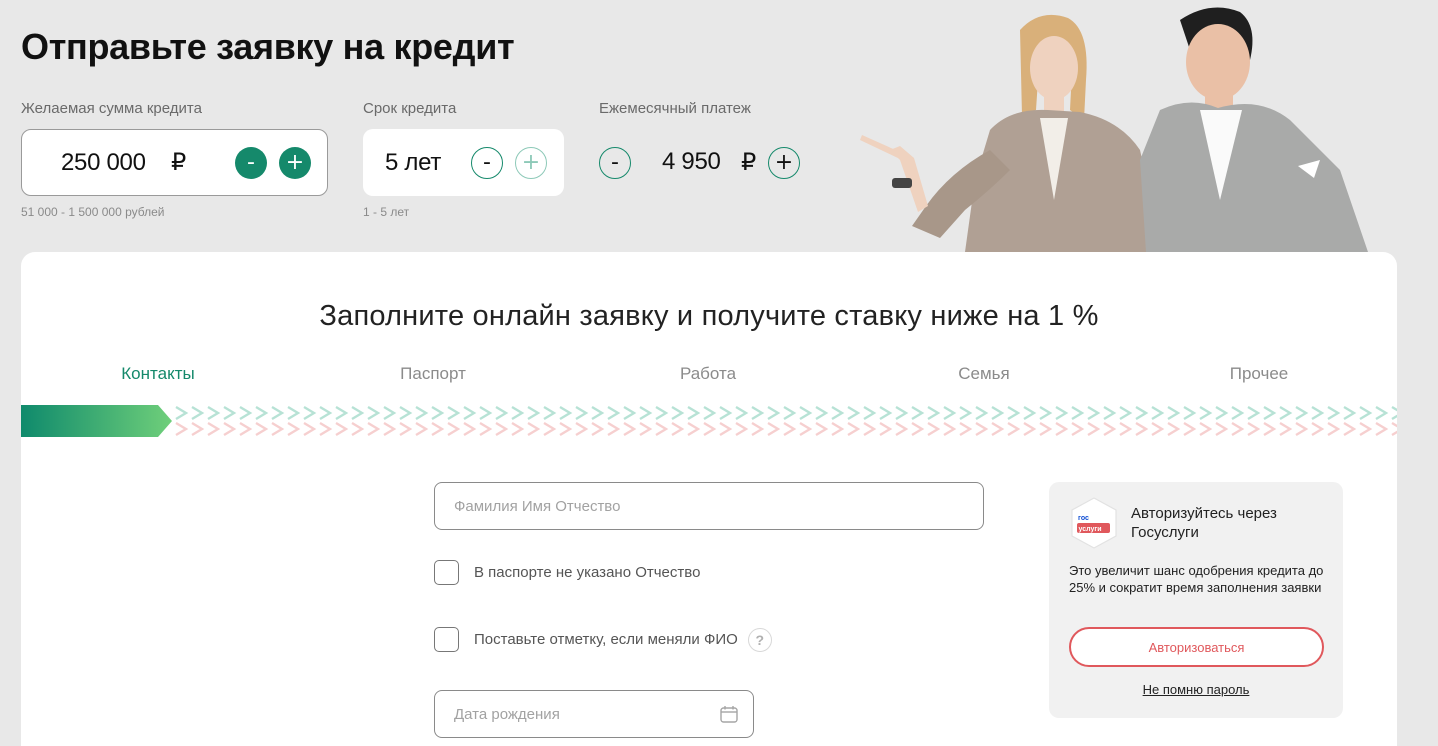 The height and width of the screenshot is (746, 1438). What do you see at coordinates (174, 162) in the screenshot?
I see `amount-box: 250 000 ₽ - +` at bounding box center [174, 162].